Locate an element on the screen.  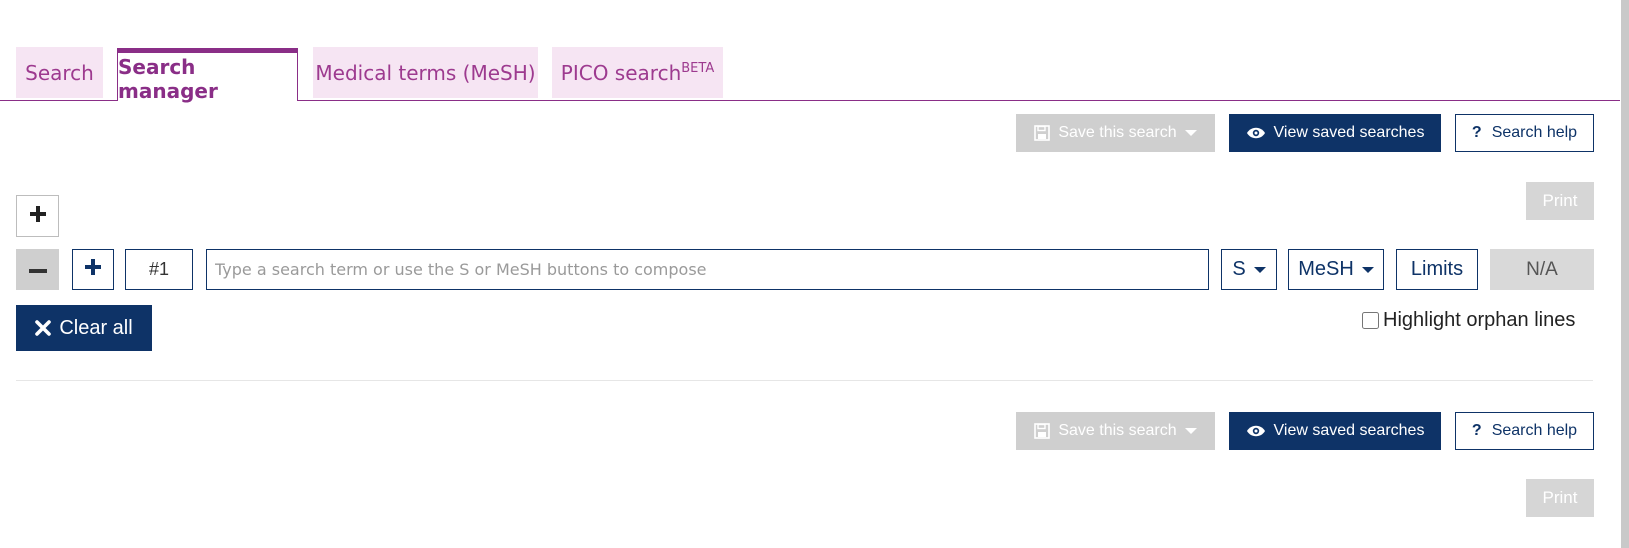
view-saved-searches-button-bottom: View saved searches is located at coordinates (1335, 431).